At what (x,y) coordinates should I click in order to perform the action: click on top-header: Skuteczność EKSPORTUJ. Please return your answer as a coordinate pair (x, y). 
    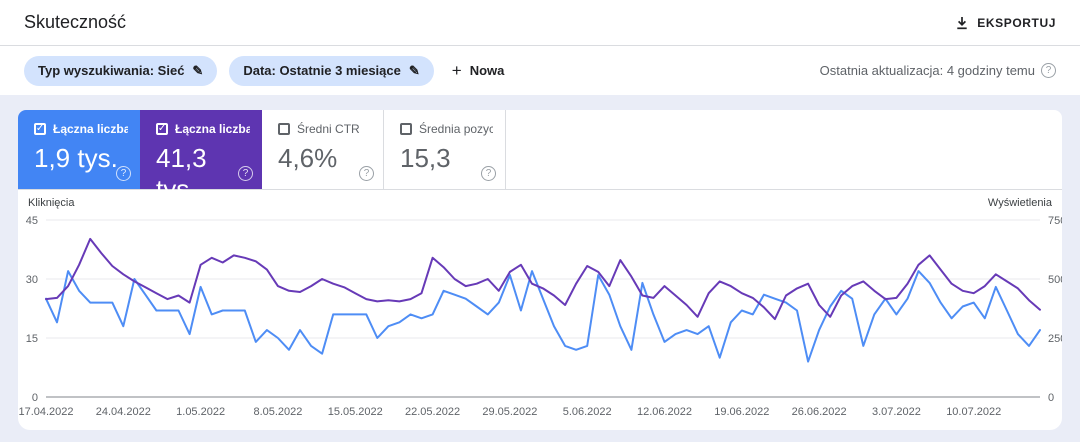
    Looking at the image, I should click on (540, 23).